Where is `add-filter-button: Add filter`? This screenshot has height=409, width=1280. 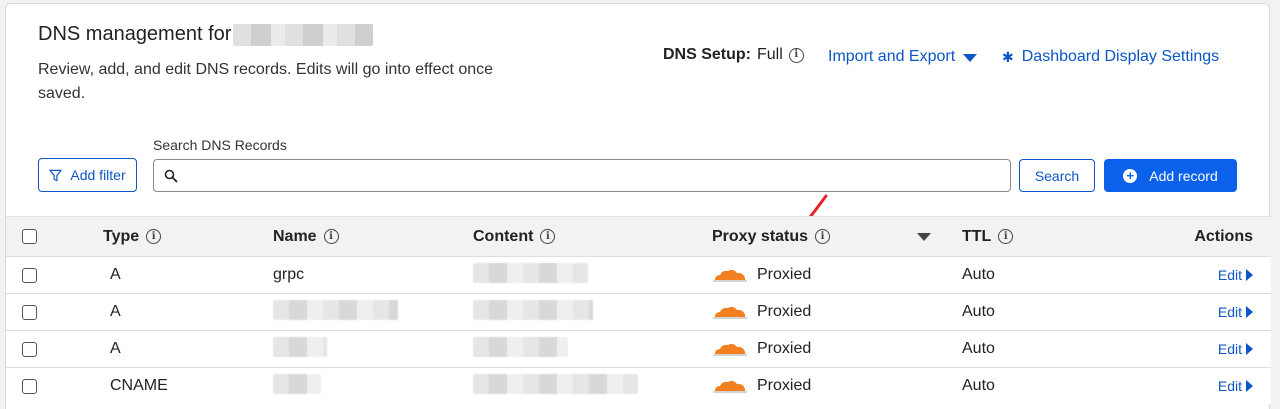
add-filter-button: Add filter is located at coordinates (87, 175).